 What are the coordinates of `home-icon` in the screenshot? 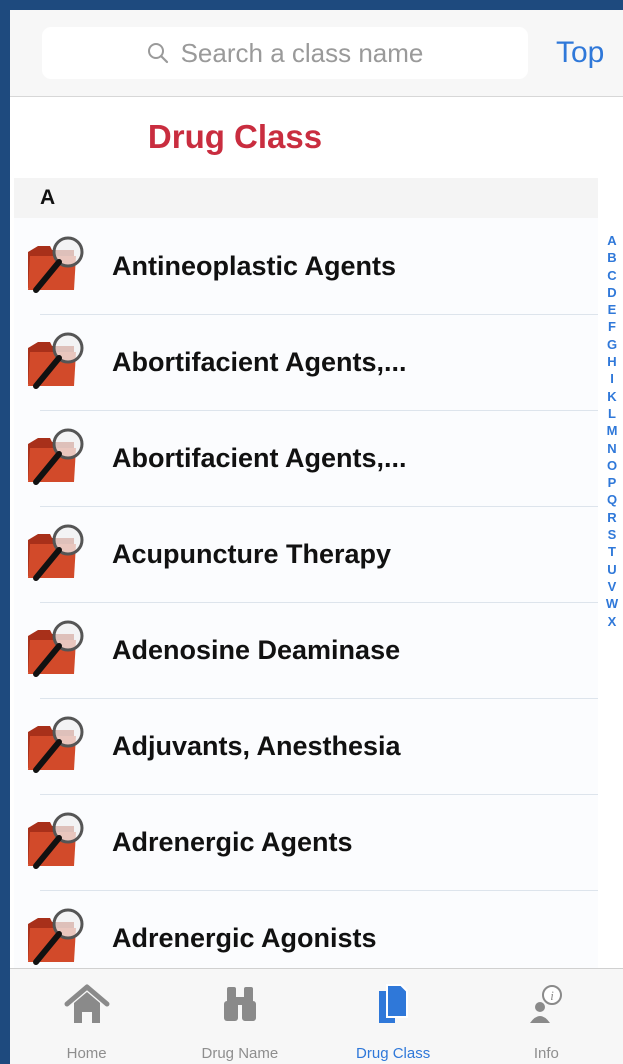 It's located at (87, 1003).